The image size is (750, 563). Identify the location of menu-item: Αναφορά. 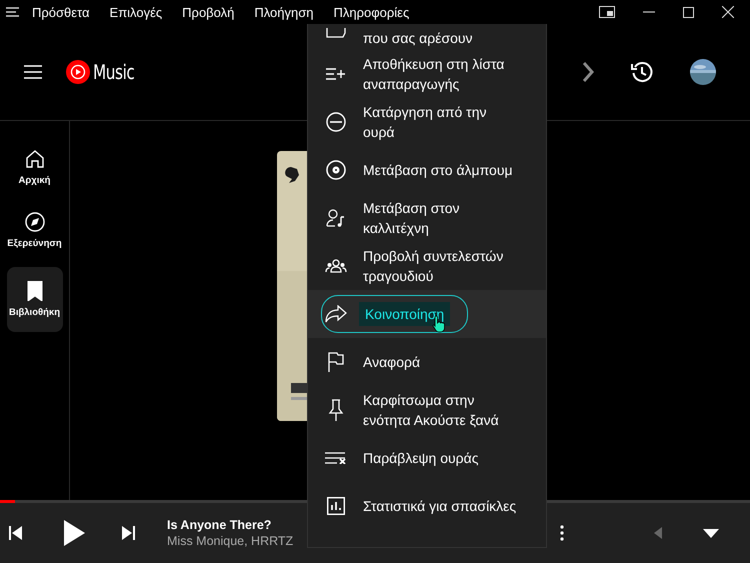
(427, 362).